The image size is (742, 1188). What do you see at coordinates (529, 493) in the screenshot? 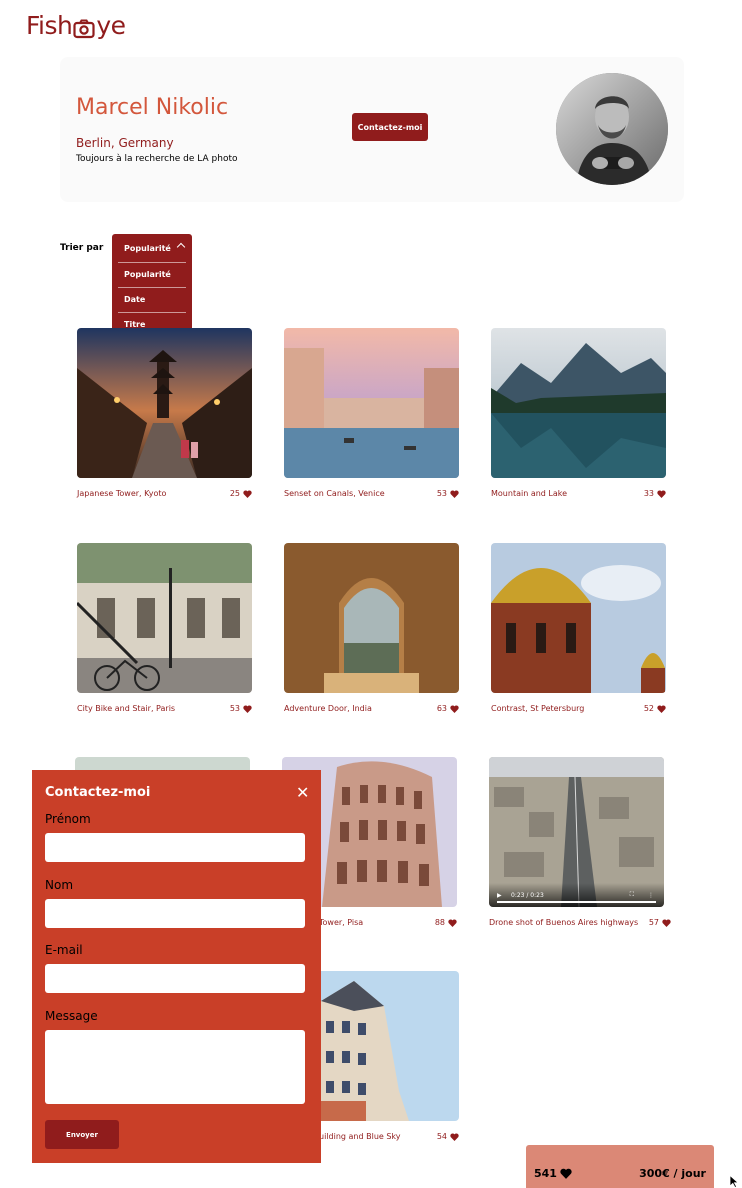
I see `media-title: Mountain and Lake` at bounding box center [529, 493].